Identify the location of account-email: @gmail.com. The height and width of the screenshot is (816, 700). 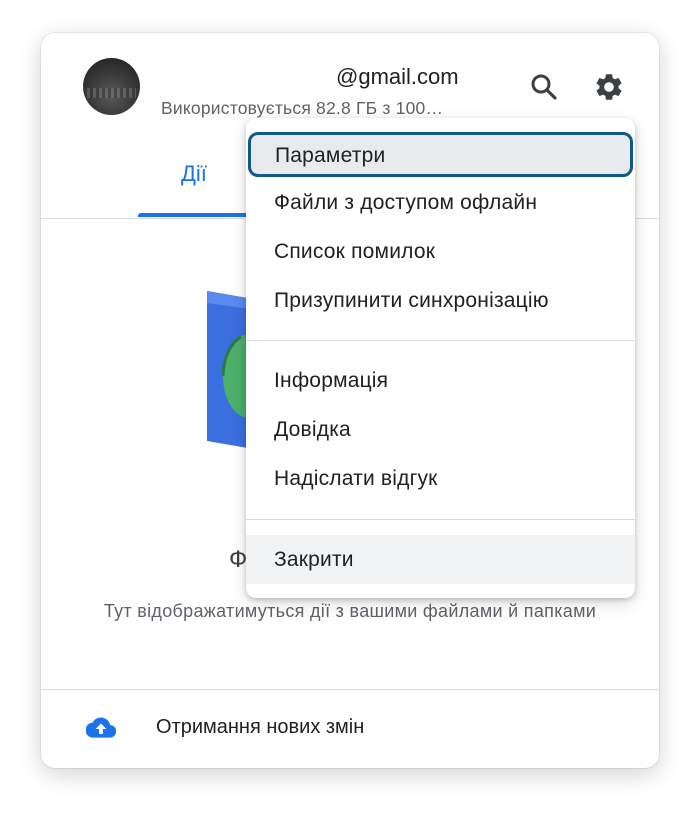
(397, 76).